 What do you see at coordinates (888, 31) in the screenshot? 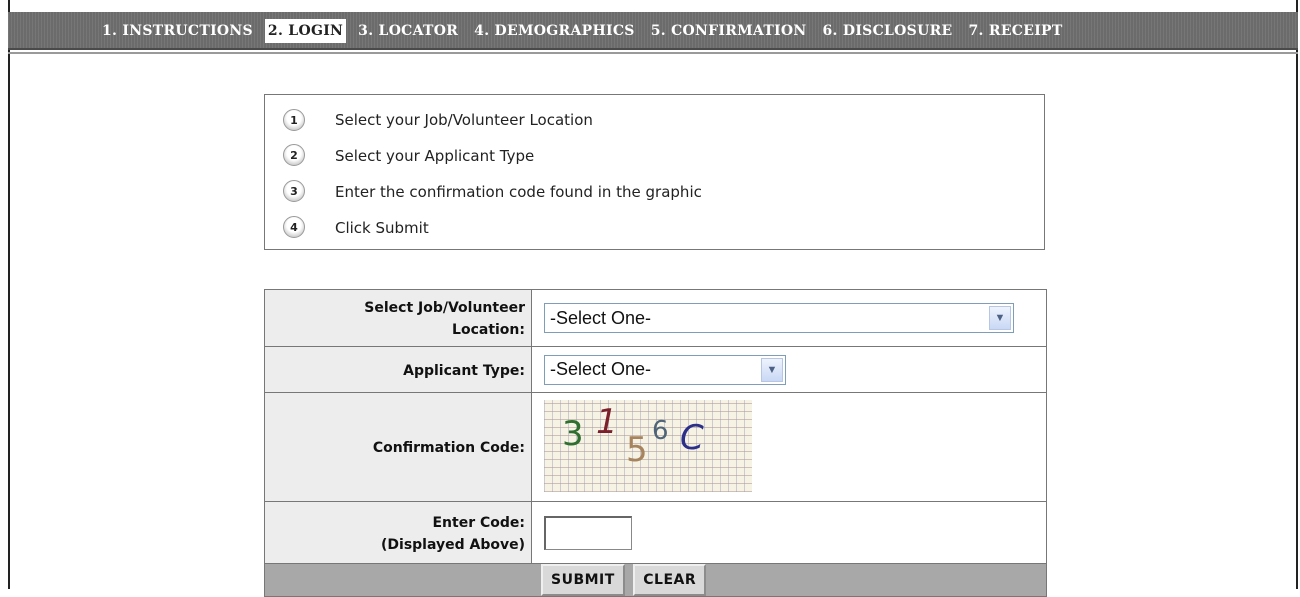
I see `tab-disclosure: 6. DISCLOSURE` at bounding box center [888, 31].